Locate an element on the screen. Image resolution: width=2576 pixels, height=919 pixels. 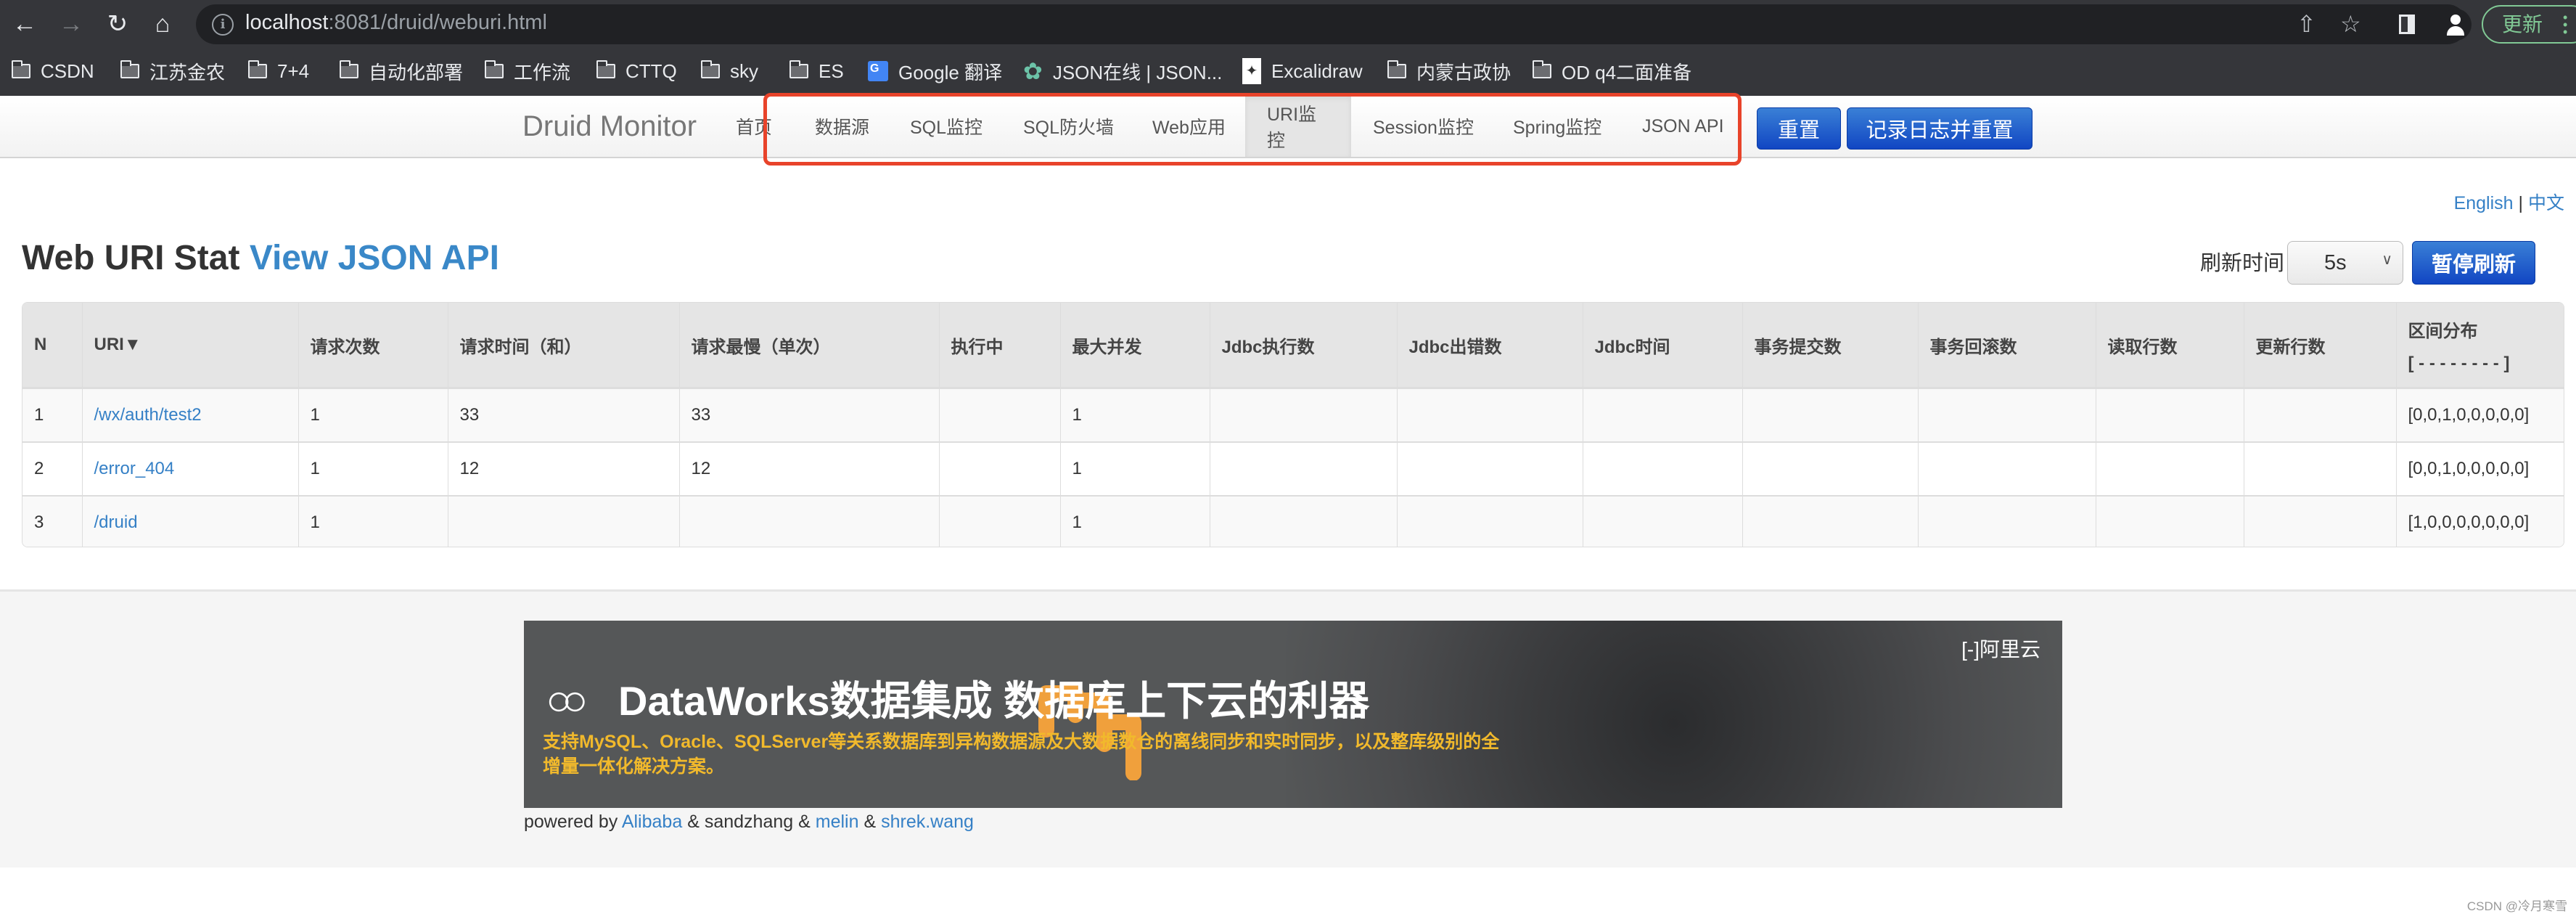
nav-item-datasource: 数据源 is located at coordinates (842, 126).